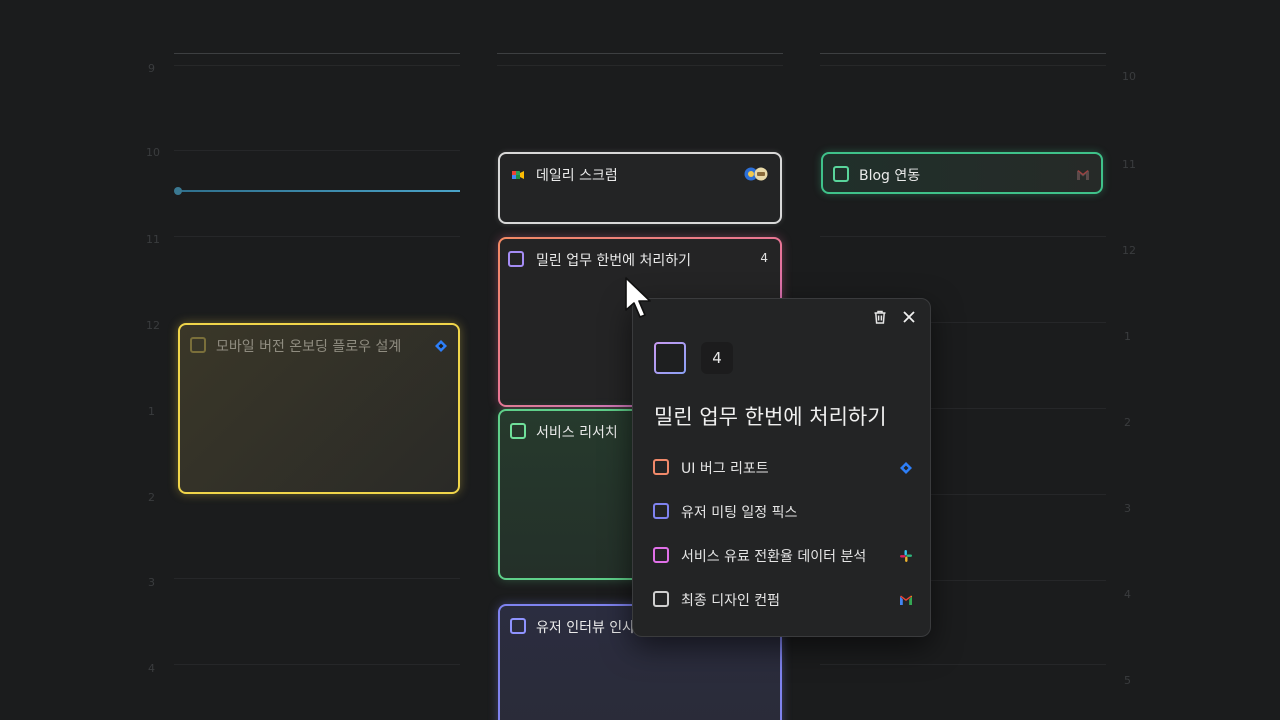 The image size is (1280, 720). I want to click on hour-label: 5, so click(1127, 680).